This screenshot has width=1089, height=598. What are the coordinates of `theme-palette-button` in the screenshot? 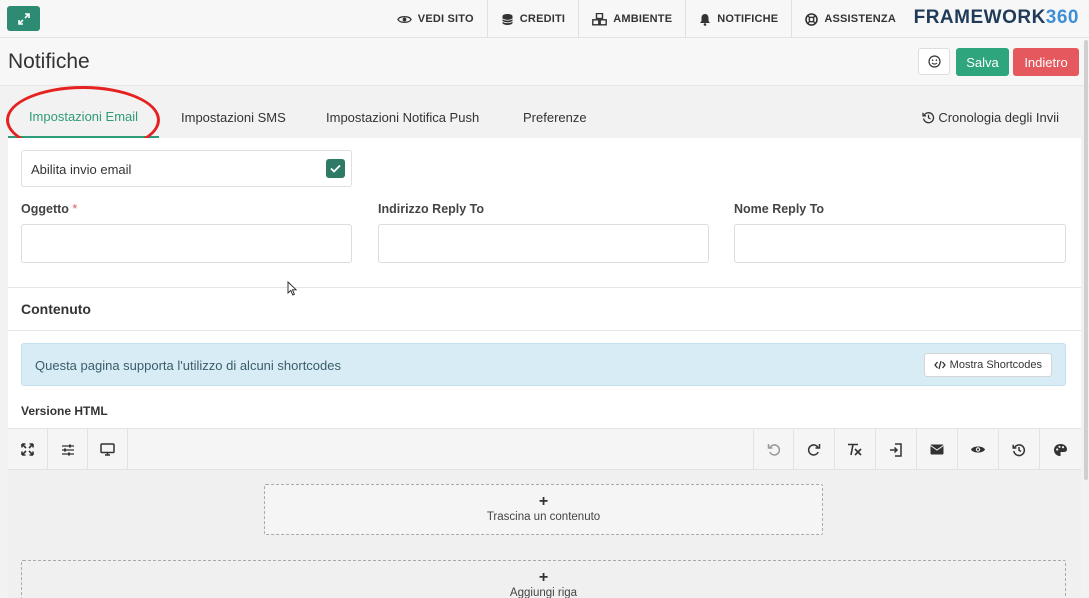 It's located at (1060, 449).